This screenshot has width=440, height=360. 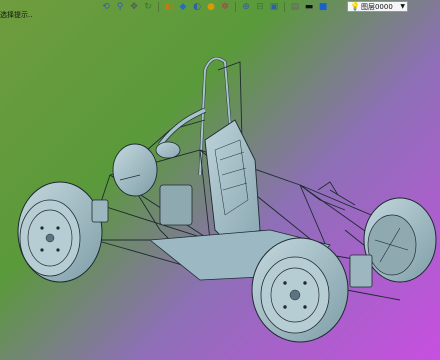 What do you see at coordinates (225, 7) in the screenshot?
I see `scene-icon: ✲` at bounding box center [225, 7].